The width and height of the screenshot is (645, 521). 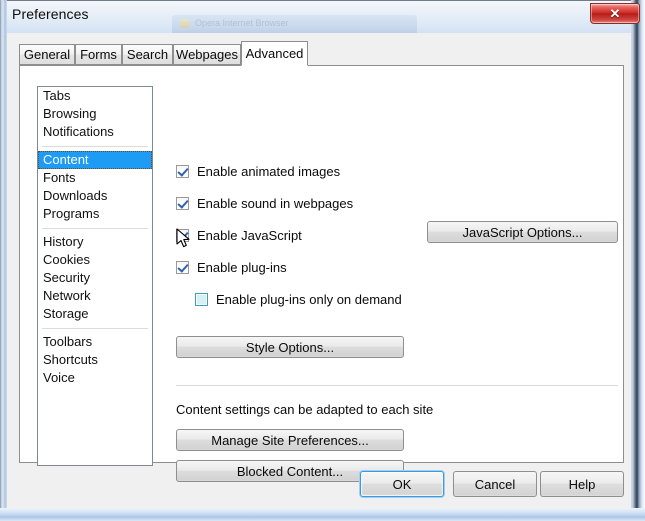 I want to click on tab-label: General, so click(x=47, y=54).